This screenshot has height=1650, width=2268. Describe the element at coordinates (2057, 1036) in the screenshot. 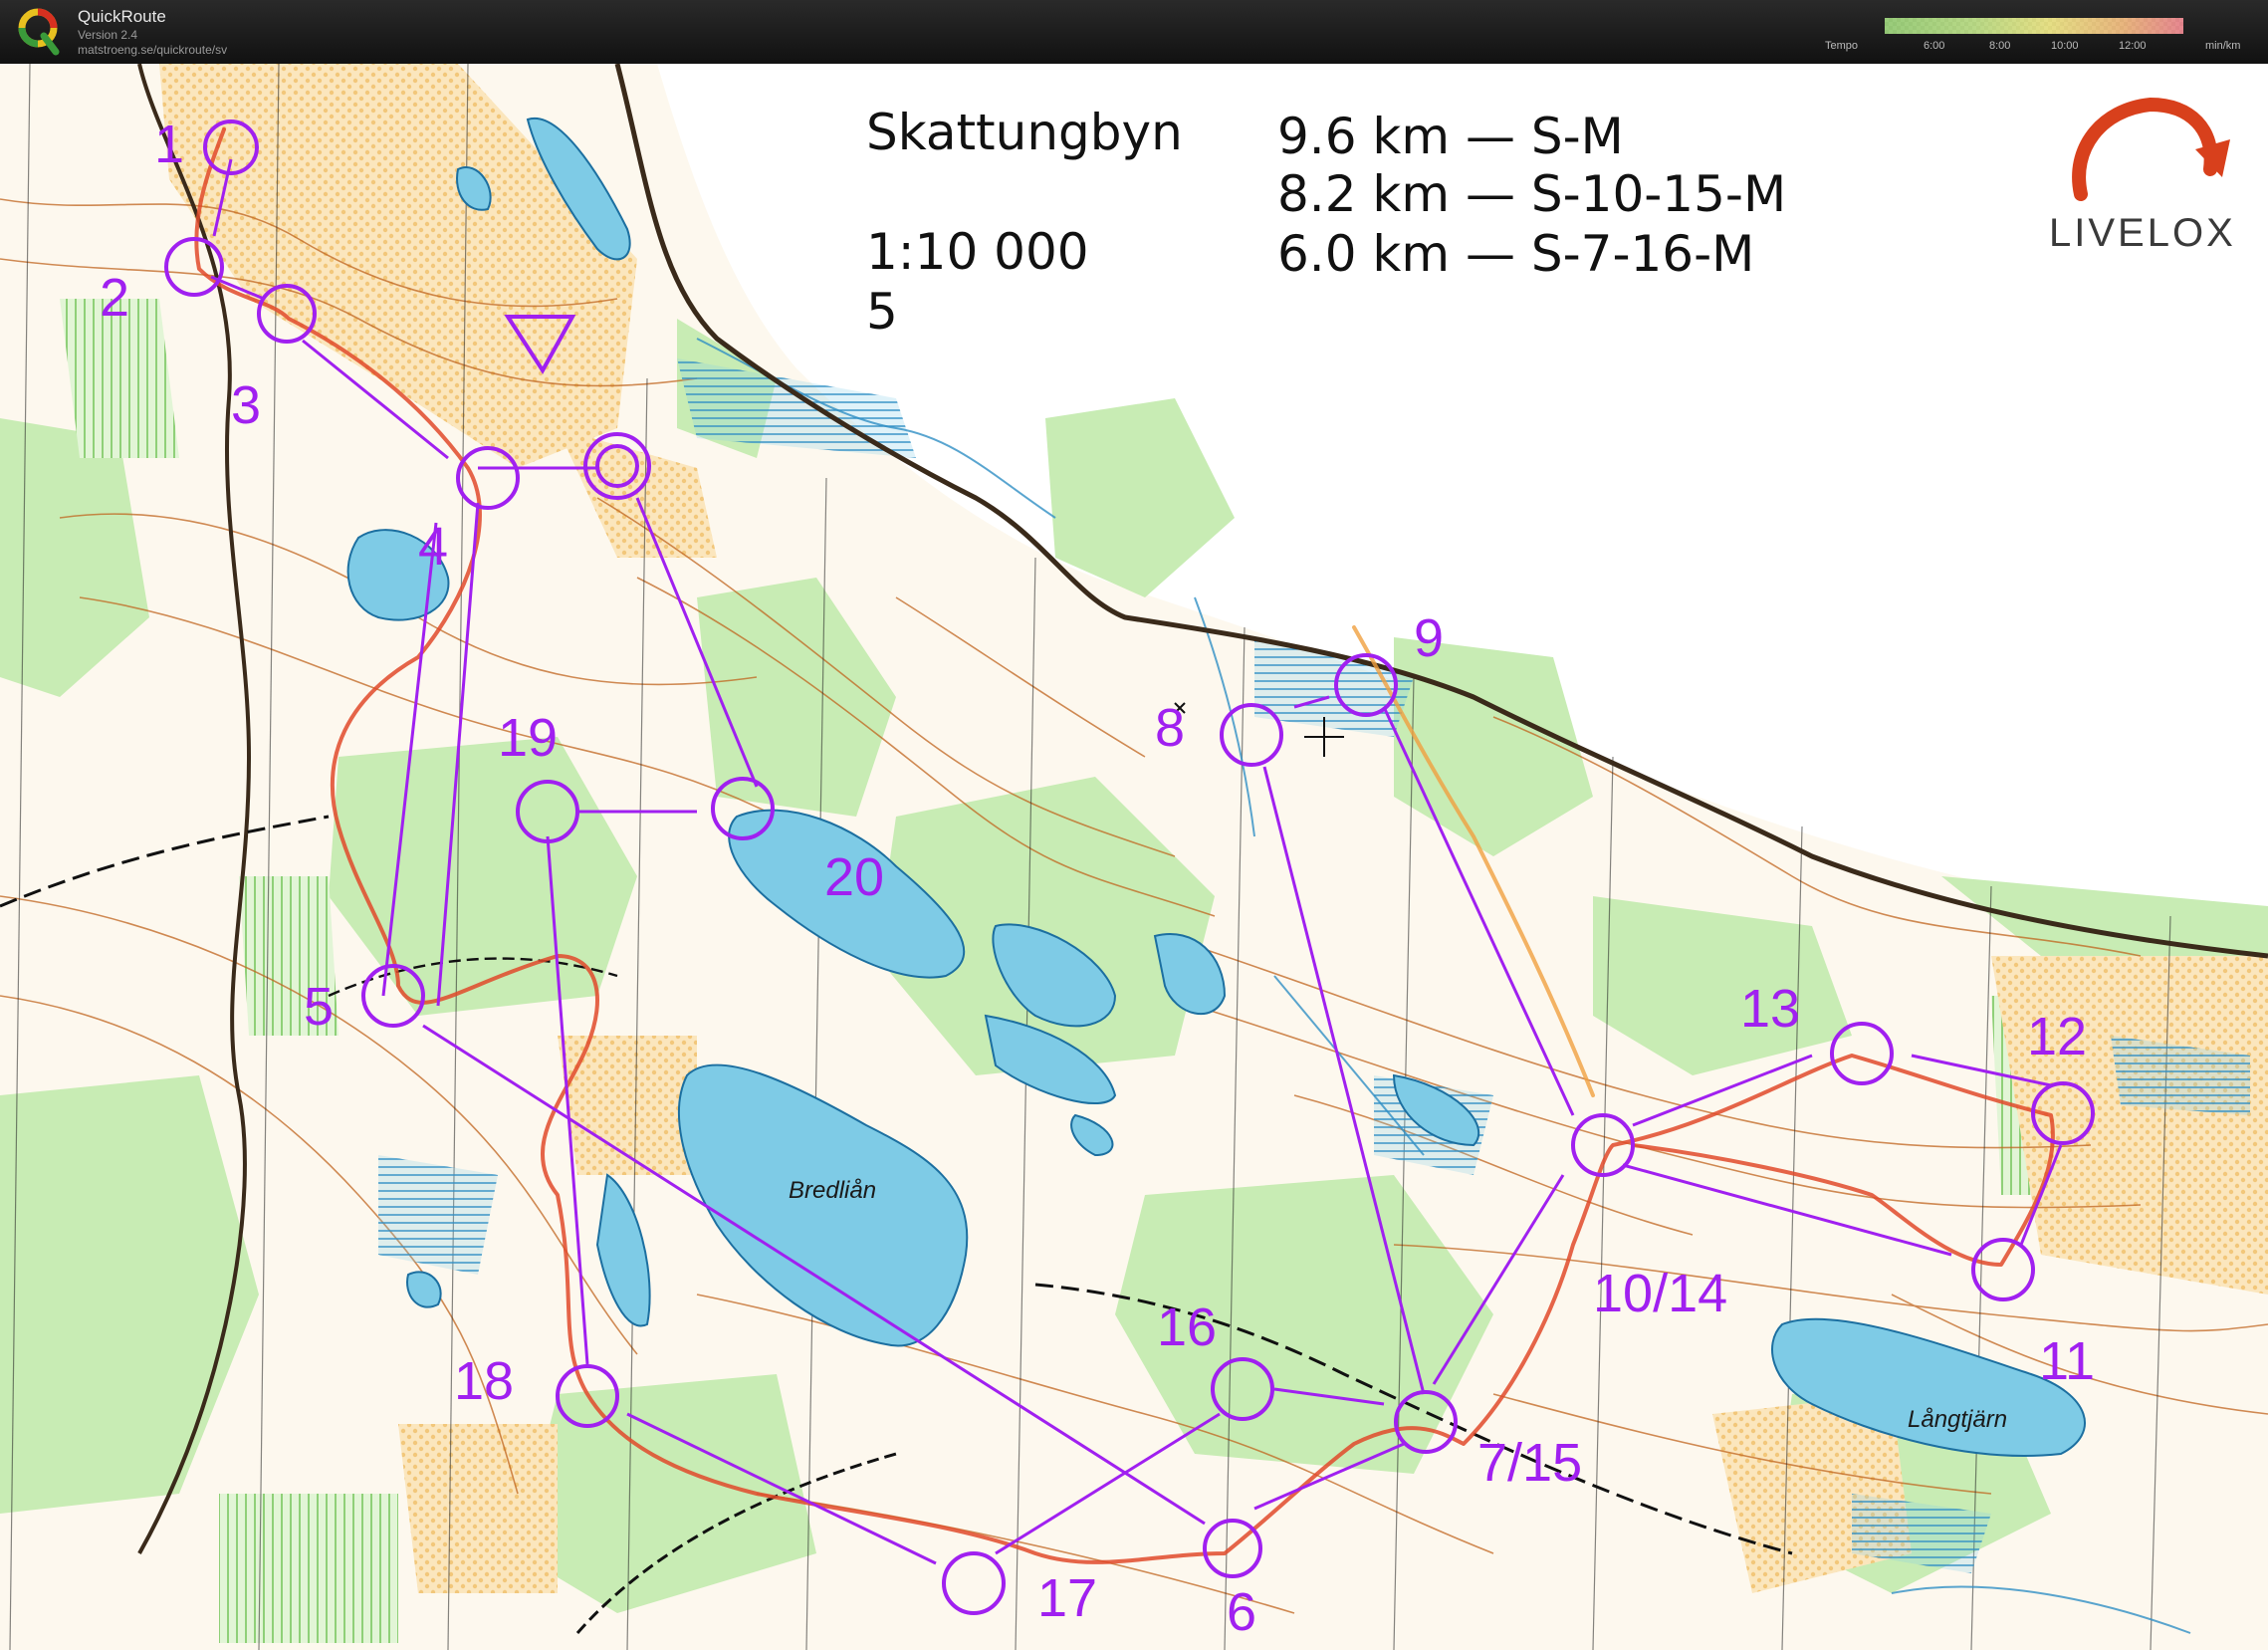

I see `control-number: 12` at that location.